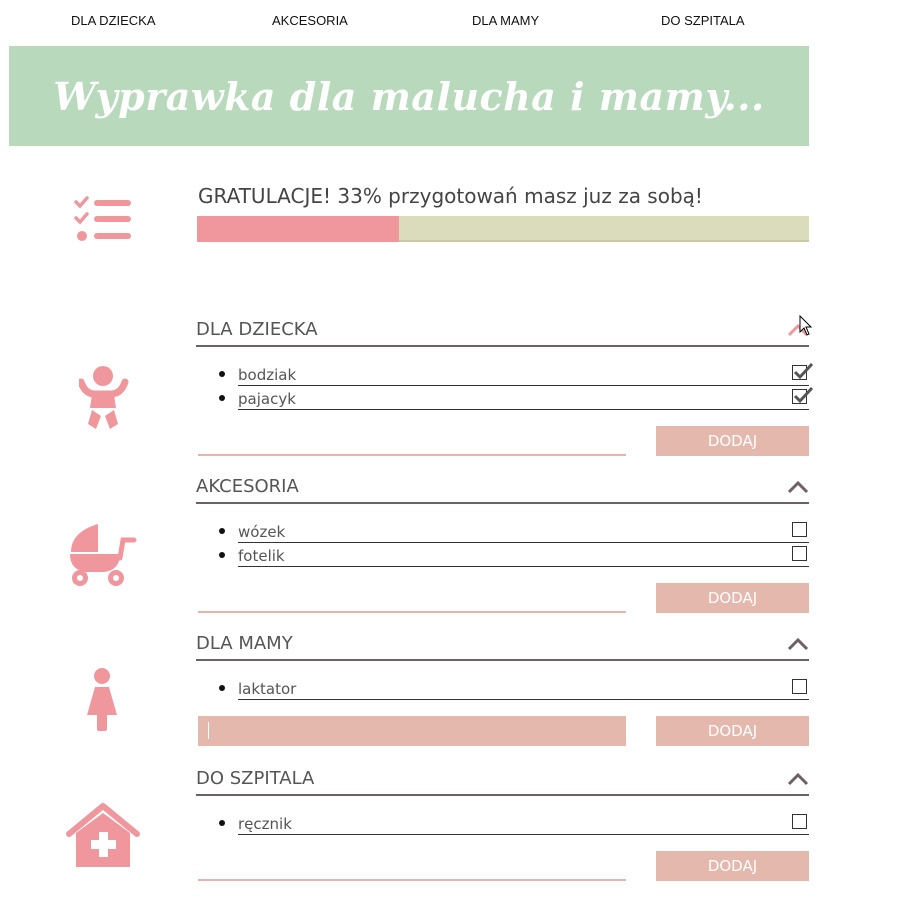 Image resolution: width=897 pixels, height=921 pixels. What do you see at coordinates (255, 778) in the screenshot?
I see `section-title: DO SZPITALA` at bounding box center [255, 778].